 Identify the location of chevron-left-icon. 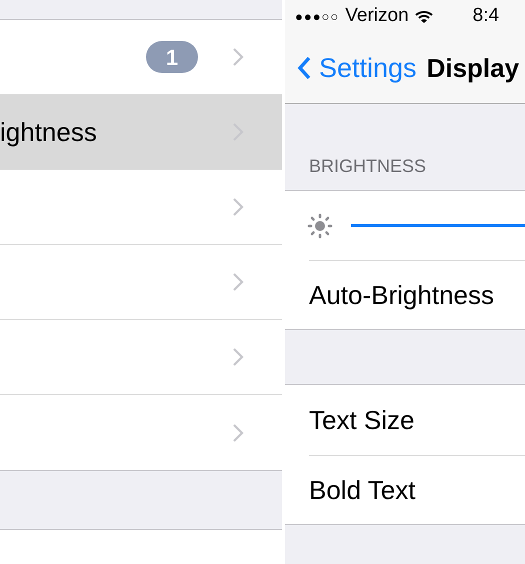
(304, 68).